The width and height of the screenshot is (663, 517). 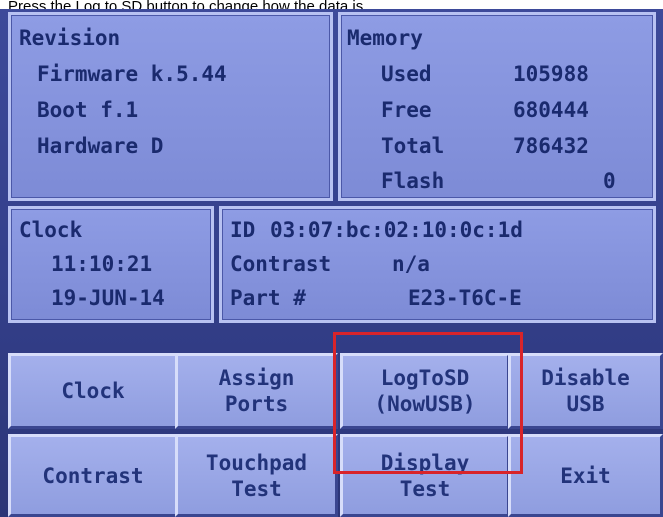 What do you see at coordinates (256, 378) in the screenshot?
I see `assign-ports-label-line1: Assign` at bounding box center [256, 378].